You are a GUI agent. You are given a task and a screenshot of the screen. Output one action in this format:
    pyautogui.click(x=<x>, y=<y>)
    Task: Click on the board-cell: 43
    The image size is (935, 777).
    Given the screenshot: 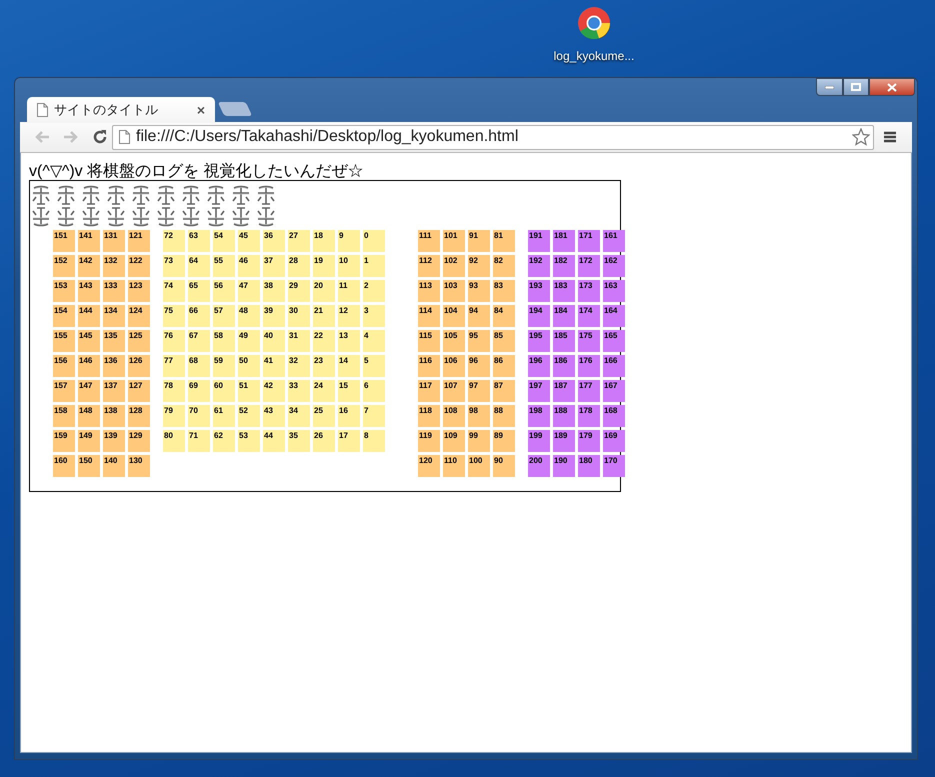 What is the action you would take?
    pyautogui.click(x=274, y=416)
    